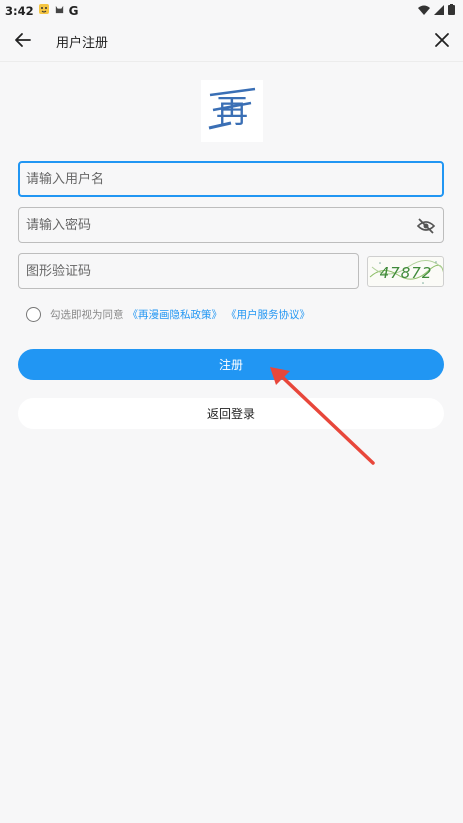  What do you see at coordinates (231, 413) in the screenshot?
I see `back-to-login-button: 返回登录` at bounding box center [231, 413].